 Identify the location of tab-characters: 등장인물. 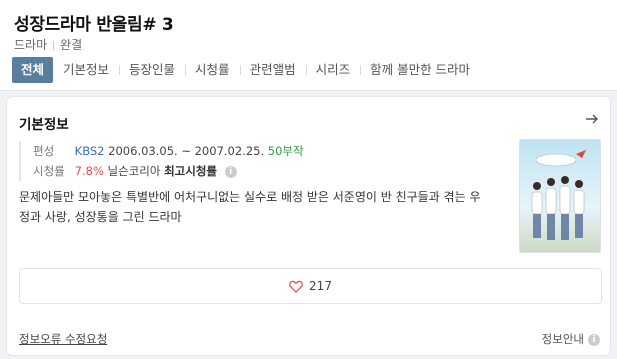
(152, 70).